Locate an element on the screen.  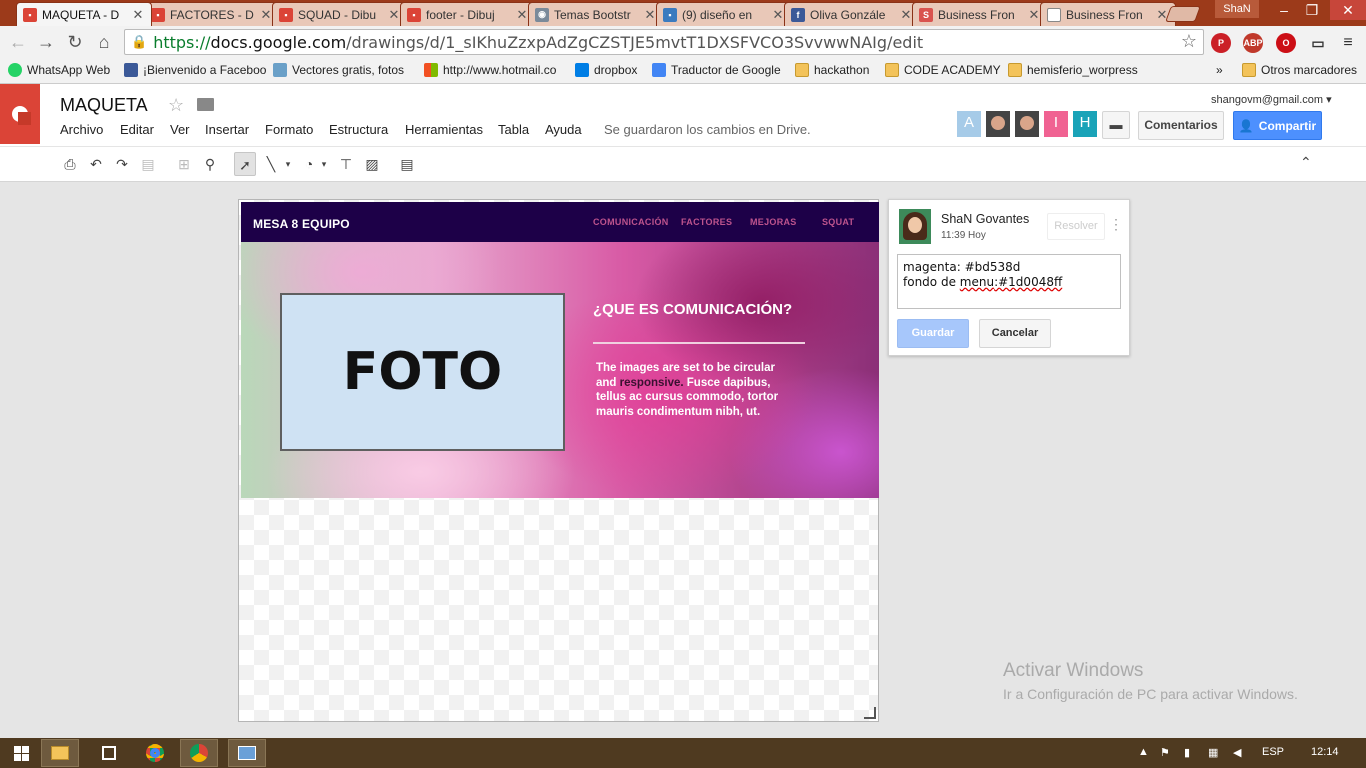
bookmark-facebook: ¡Bienvenido a Faceboo is located at coordinates (195, 70).